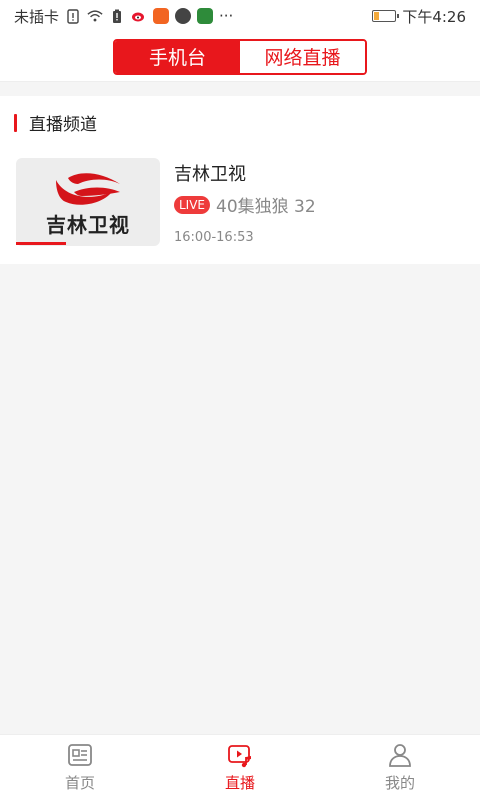 The height and width of the screenshot is (800, 480). Describe the element at coordinates (400, 755) in the screenshot. I see `profile-icon` at that location.